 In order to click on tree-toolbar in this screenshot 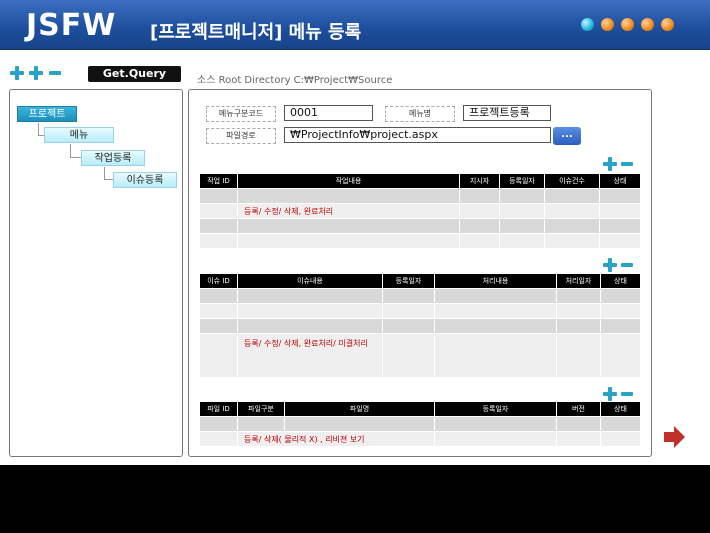, I will do `click(35, 73)`.